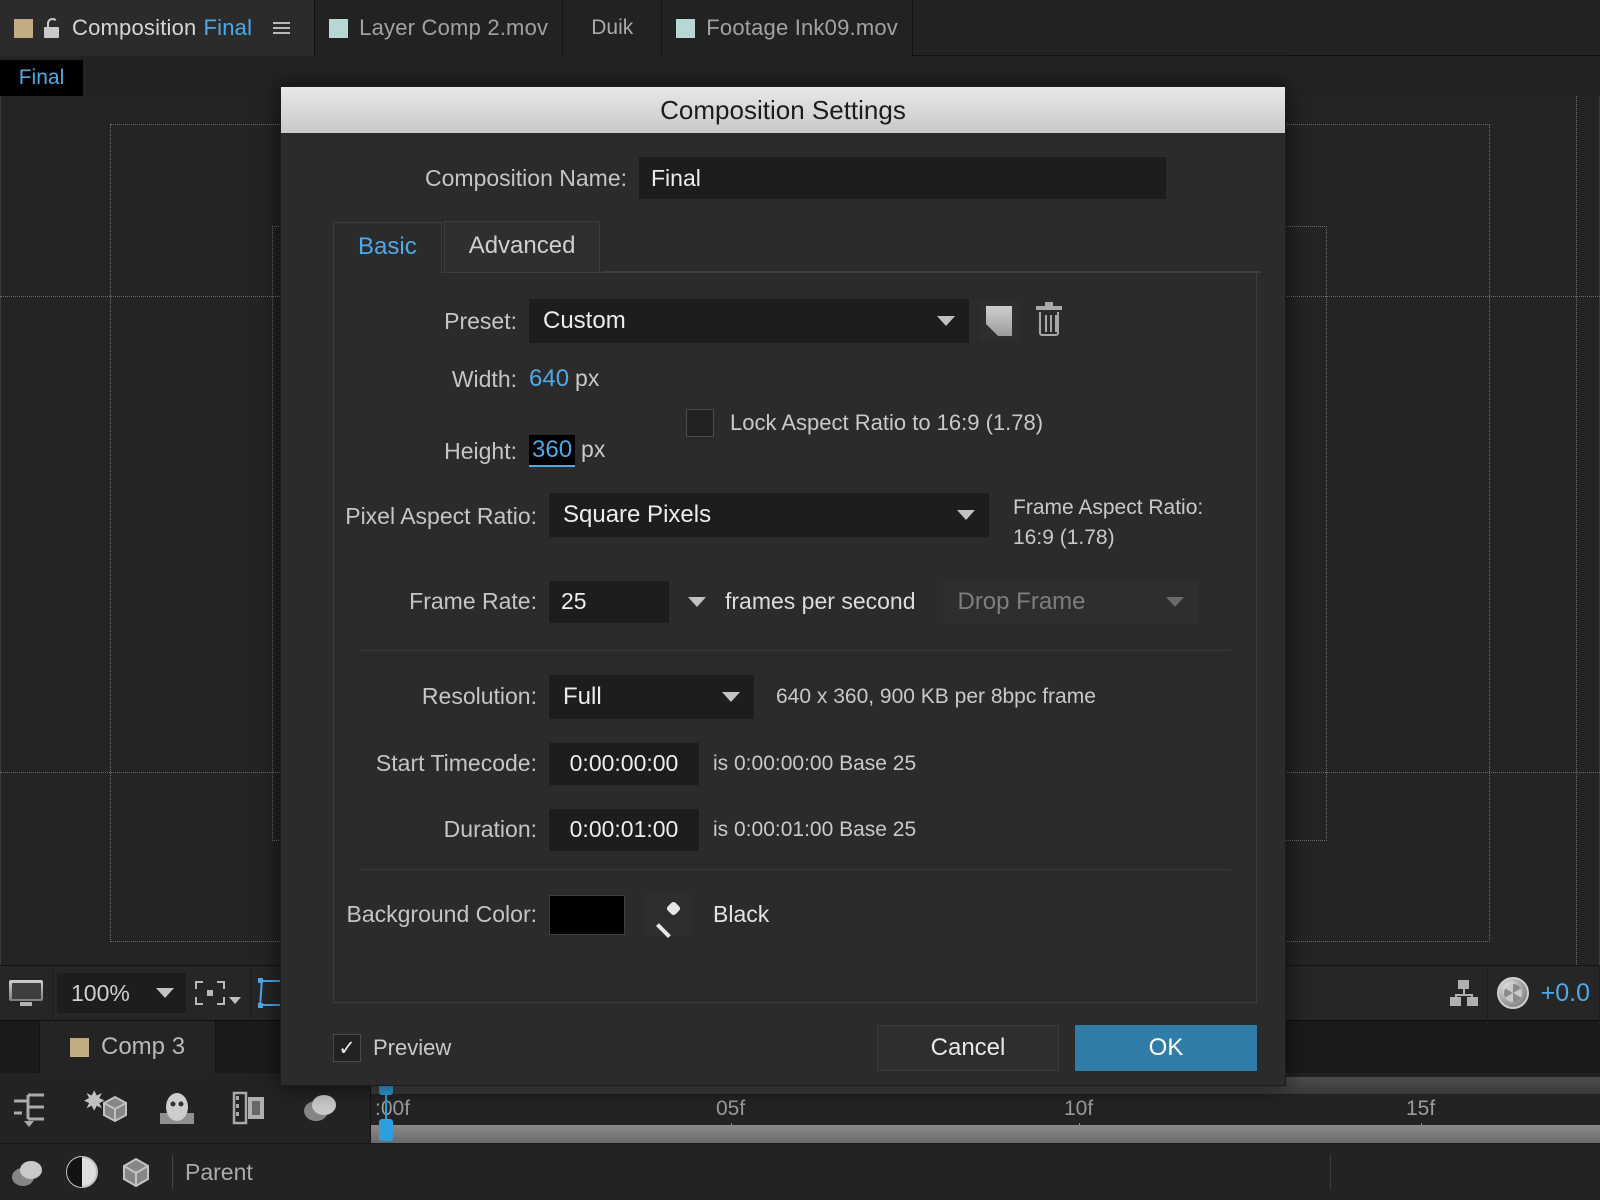 Image resolution: width=1600 pixels, height=1200 pixels. What do you see at coordinates (584, 320) in the screenshot?
I see `preset-value: Custom` at bounding box center [584, 320].